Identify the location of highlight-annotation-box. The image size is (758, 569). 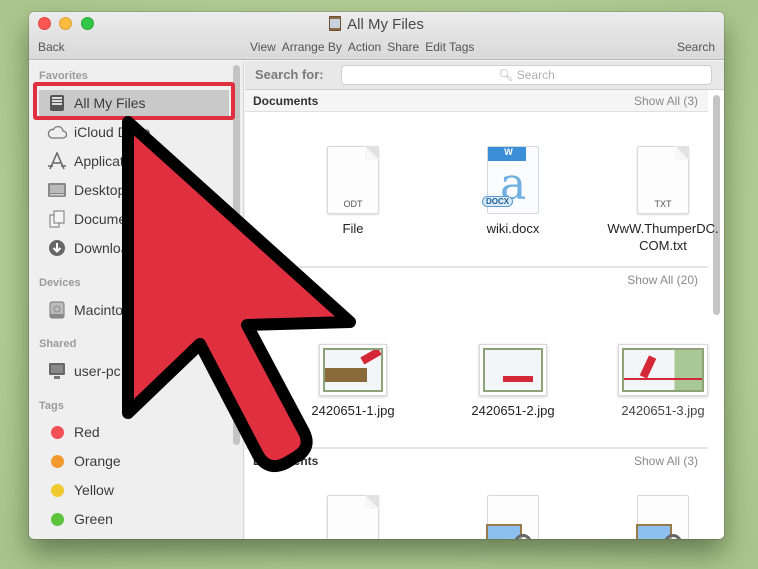
(134, 101).